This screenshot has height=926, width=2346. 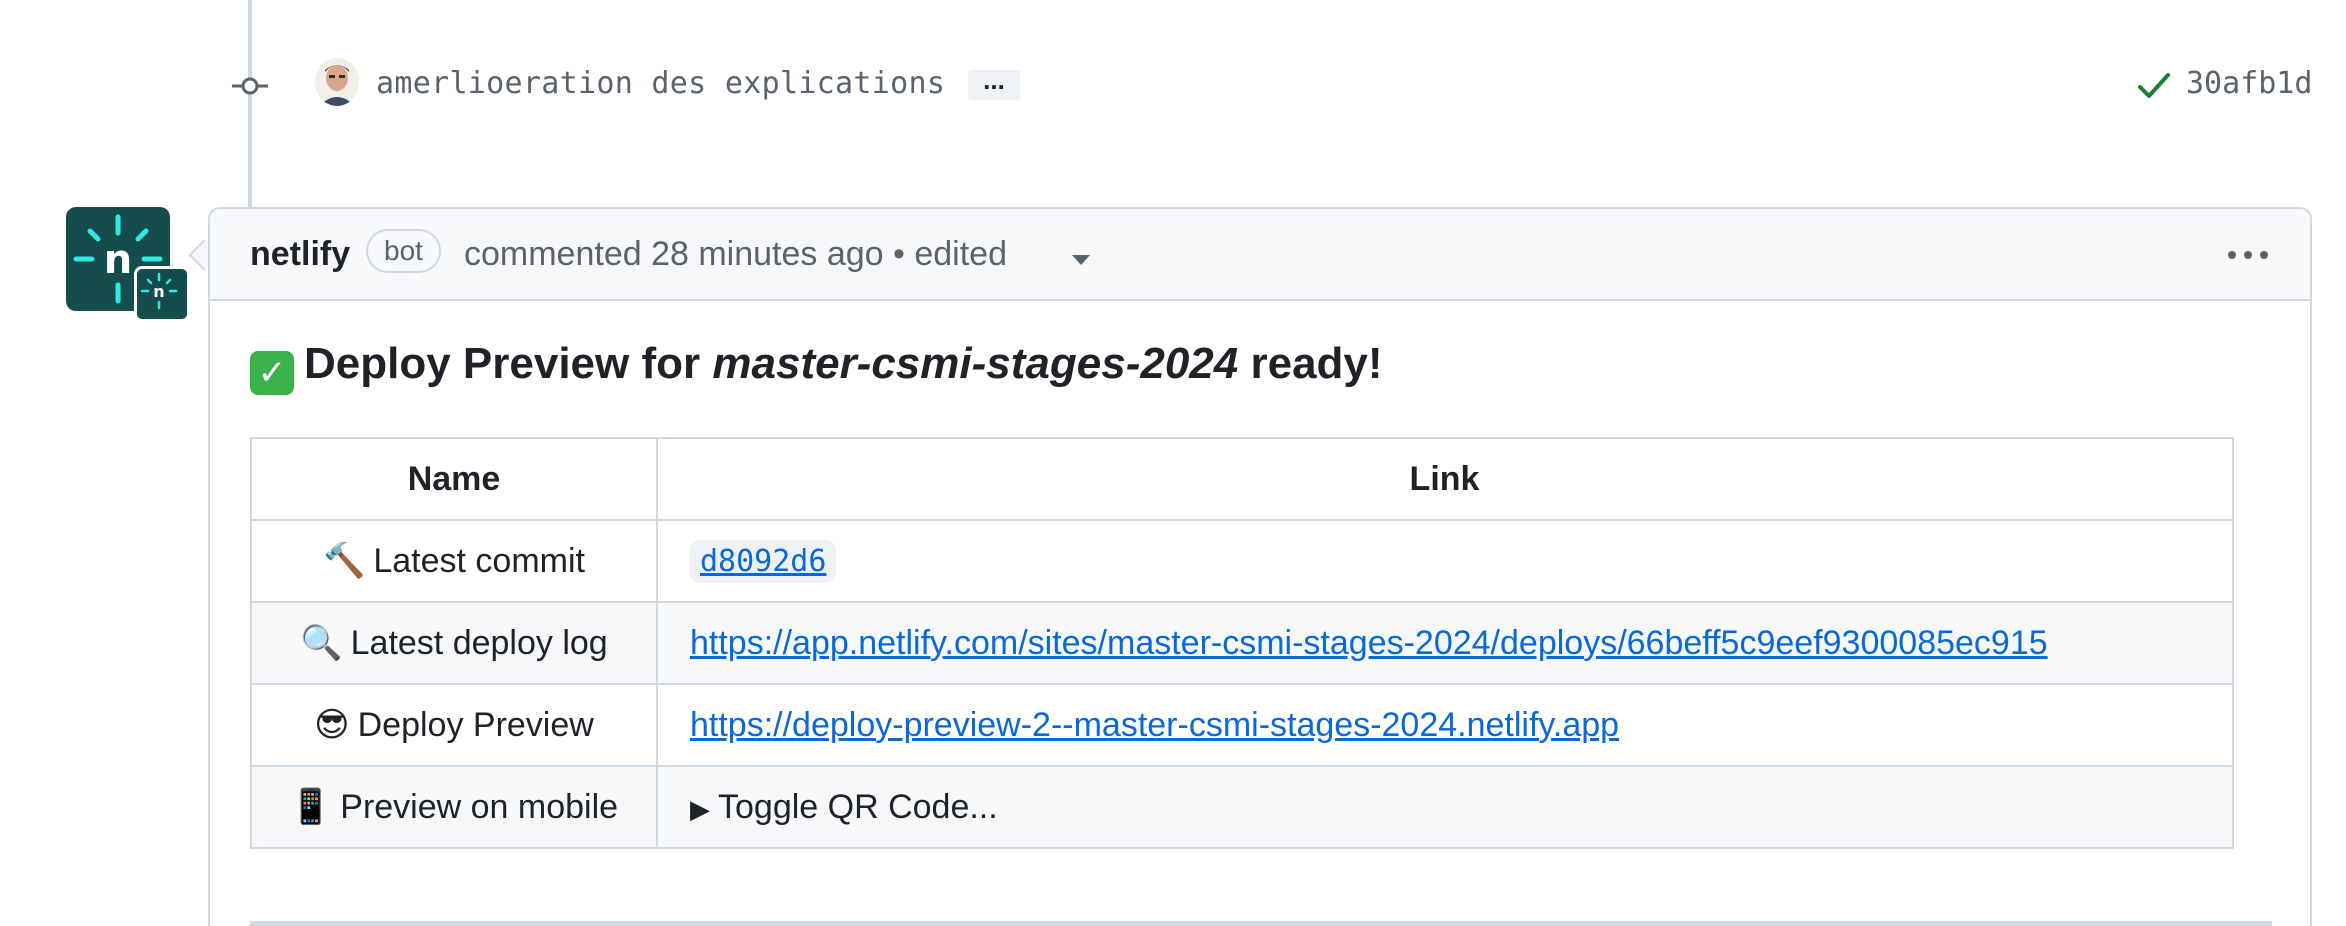 I want to click on column-header-name: Name, so click(x=454, y=479).